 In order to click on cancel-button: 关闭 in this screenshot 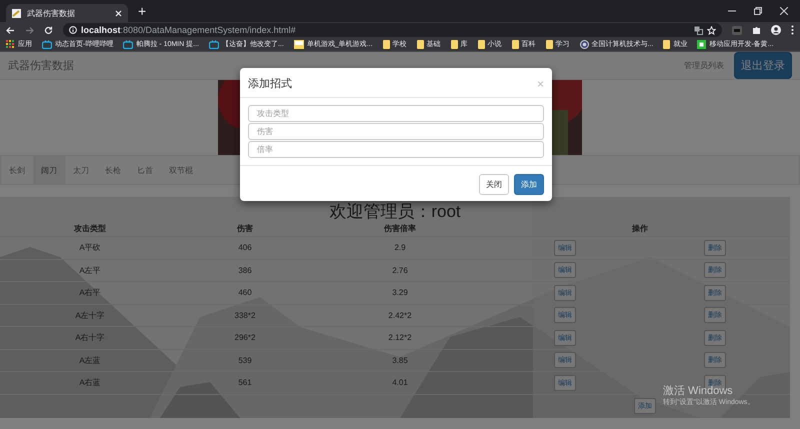, I will do `click(494, 184)`.